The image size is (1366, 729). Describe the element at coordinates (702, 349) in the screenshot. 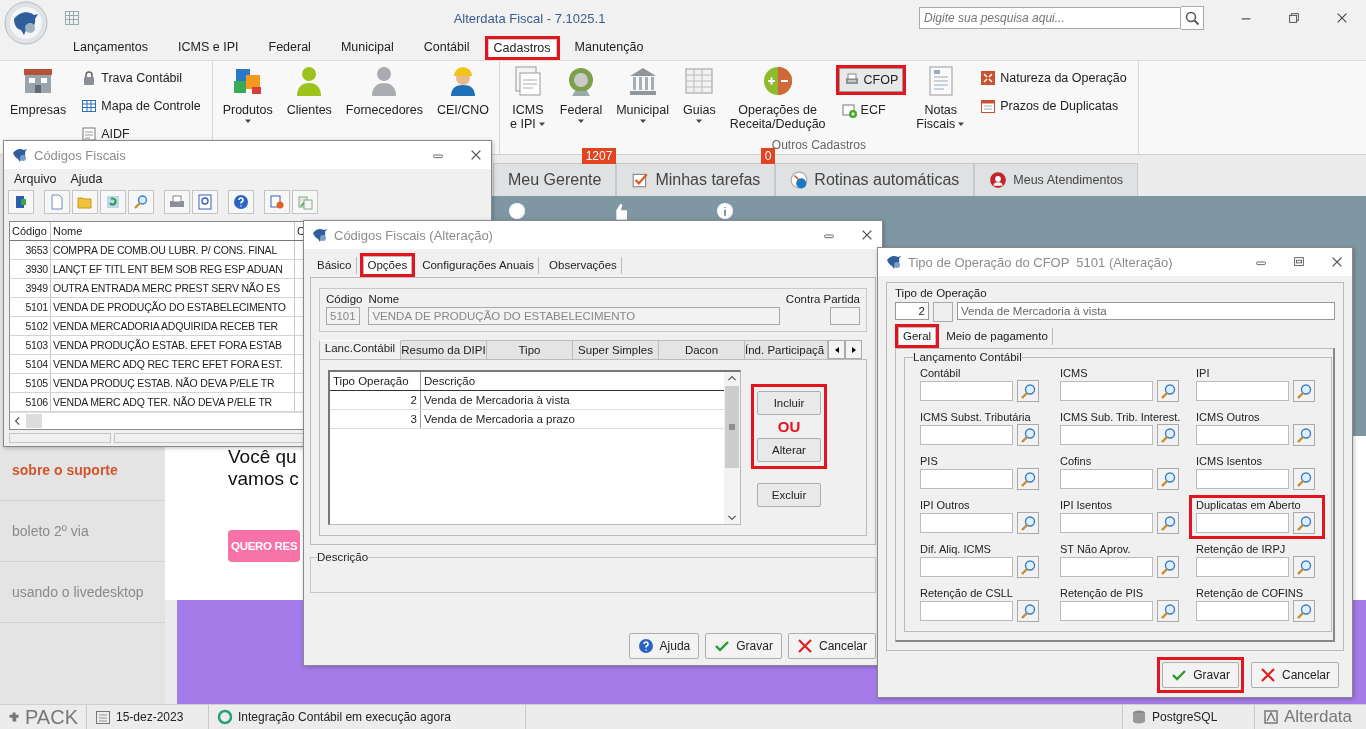

I see `tab: Dacon` at that location.